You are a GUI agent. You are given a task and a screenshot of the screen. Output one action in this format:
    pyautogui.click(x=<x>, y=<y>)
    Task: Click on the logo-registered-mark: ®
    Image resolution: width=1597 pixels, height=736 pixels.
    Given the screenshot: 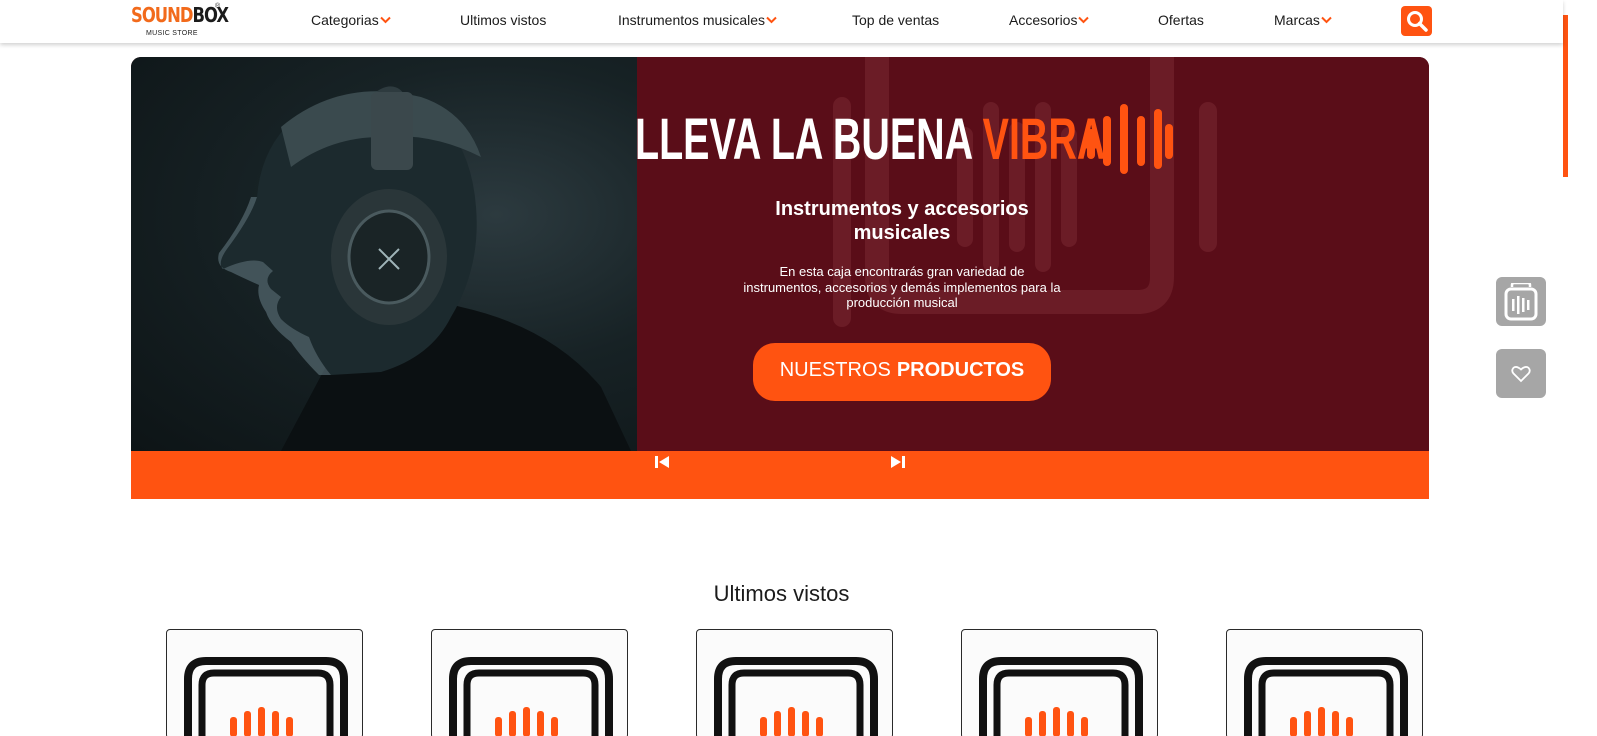 What is the action you would take?
    pyautogui.click(x=218, y=6)
    